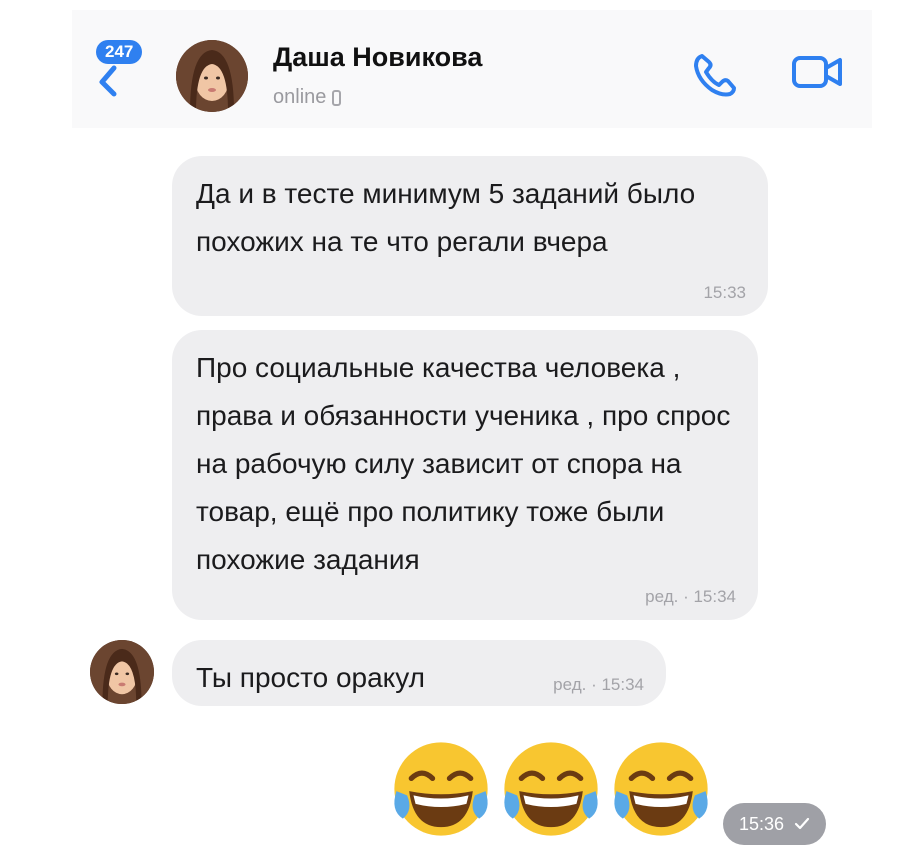 The width and height of the screenshot is (912, 867). Describe the element at coordinates (762, 824) in the screenshot. I see `outgoing-time: 15:36` at that location.